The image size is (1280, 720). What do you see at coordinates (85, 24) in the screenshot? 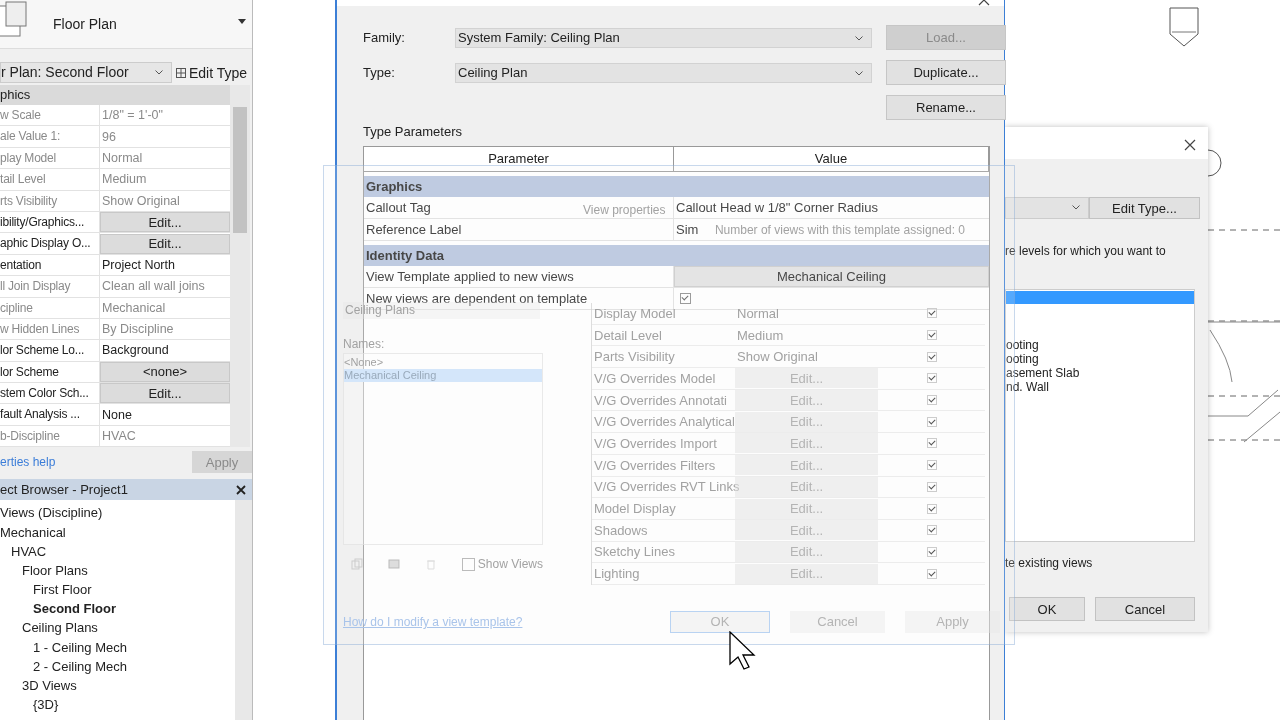
I see `type-selector-label: Floor Plan` at bounding box center [85, 24].